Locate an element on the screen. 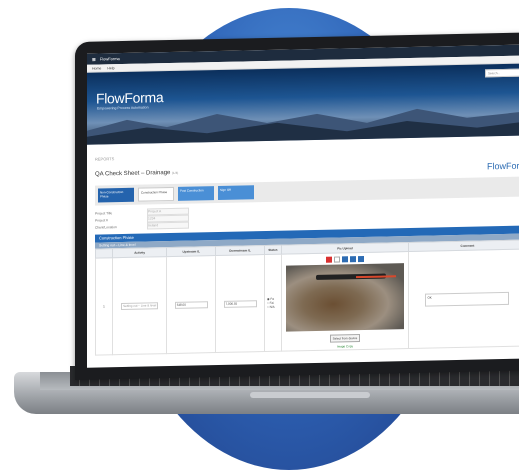 The image size is (519, 472). form-title-suffix: (1/4) is located at coordinates (175, 172).